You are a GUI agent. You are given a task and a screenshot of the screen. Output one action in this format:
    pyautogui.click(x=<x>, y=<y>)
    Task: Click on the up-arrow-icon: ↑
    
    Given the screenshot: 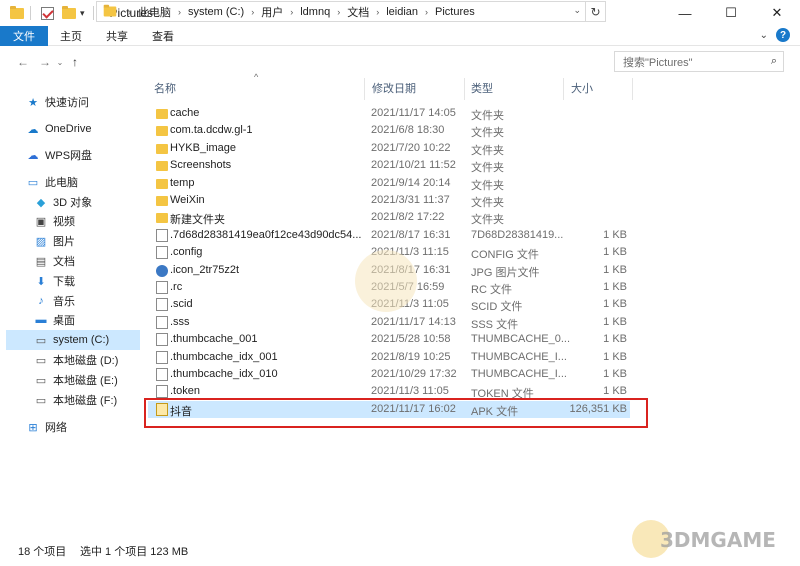 What is the action you would take?
    pyautogui.click(x=75, y=62)
    